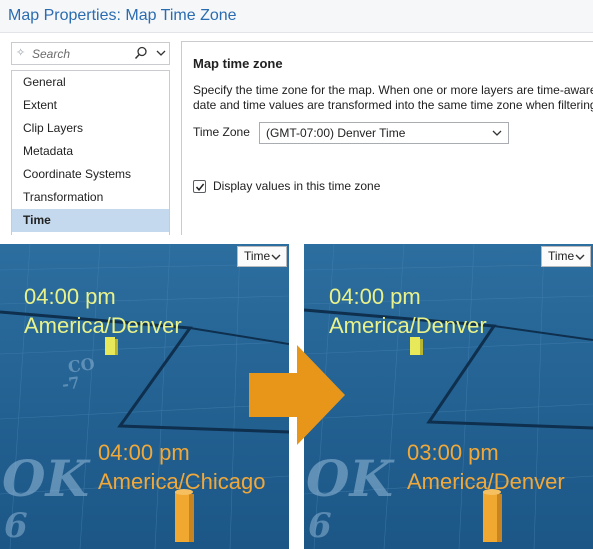  I want to click on right-arrow-icon, so click(297, 395).